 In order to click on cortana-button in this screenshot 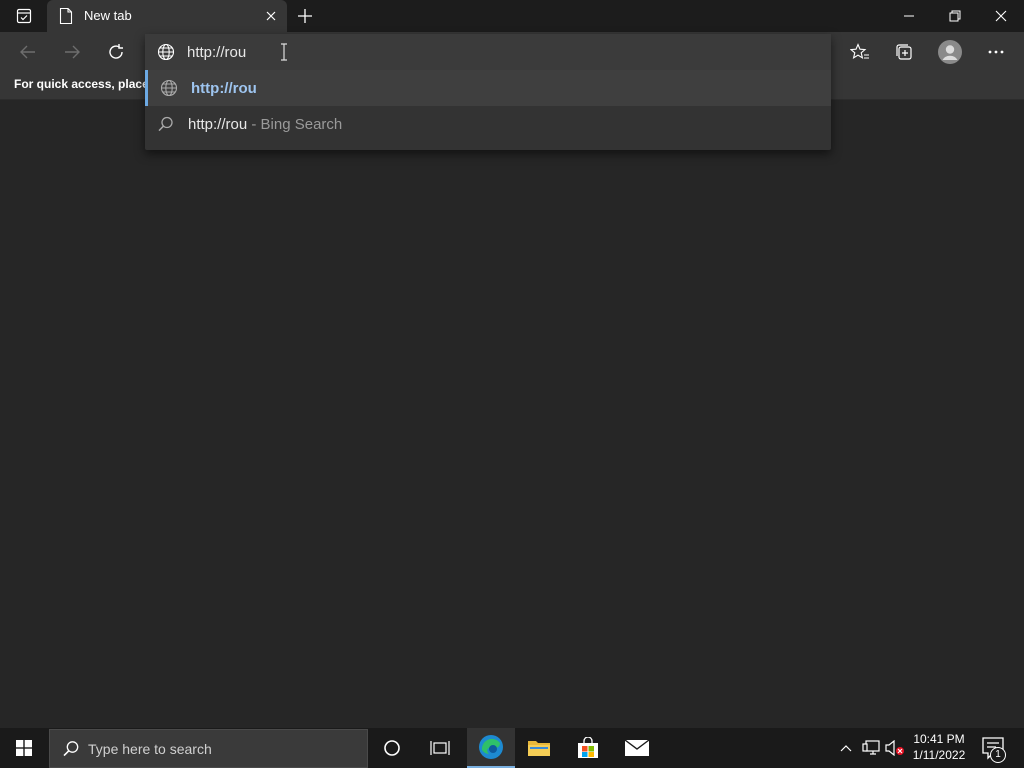, I will do `click(392, 748)`.